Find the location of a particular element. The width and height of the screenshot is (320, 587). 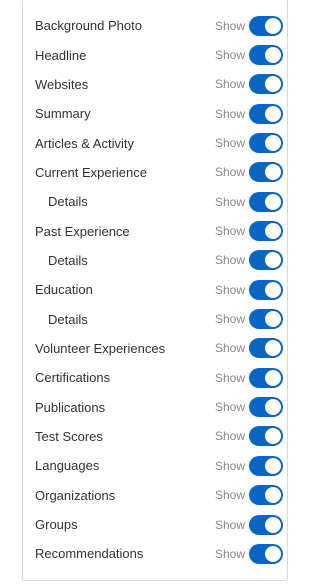

setting-label: Certifications is located at coordinates (73, 378).